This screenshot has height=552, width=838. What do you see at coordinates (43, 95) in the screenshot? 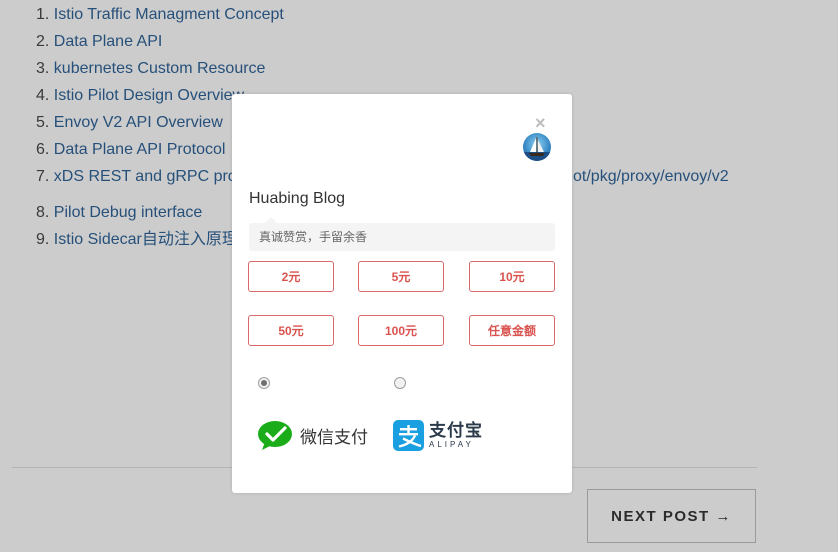
I see `reference-number: 4.` at bounding box center [43, 95].